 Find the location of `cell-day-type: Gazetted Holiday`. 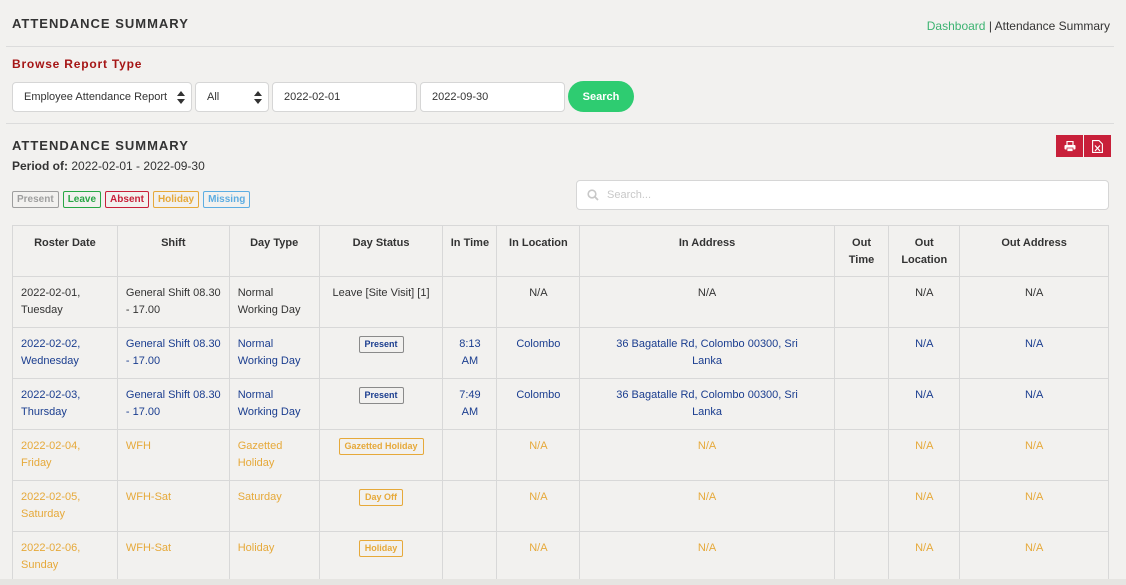

cell-day-type: Gazetted Holiday is located at coordinates (274, 455).